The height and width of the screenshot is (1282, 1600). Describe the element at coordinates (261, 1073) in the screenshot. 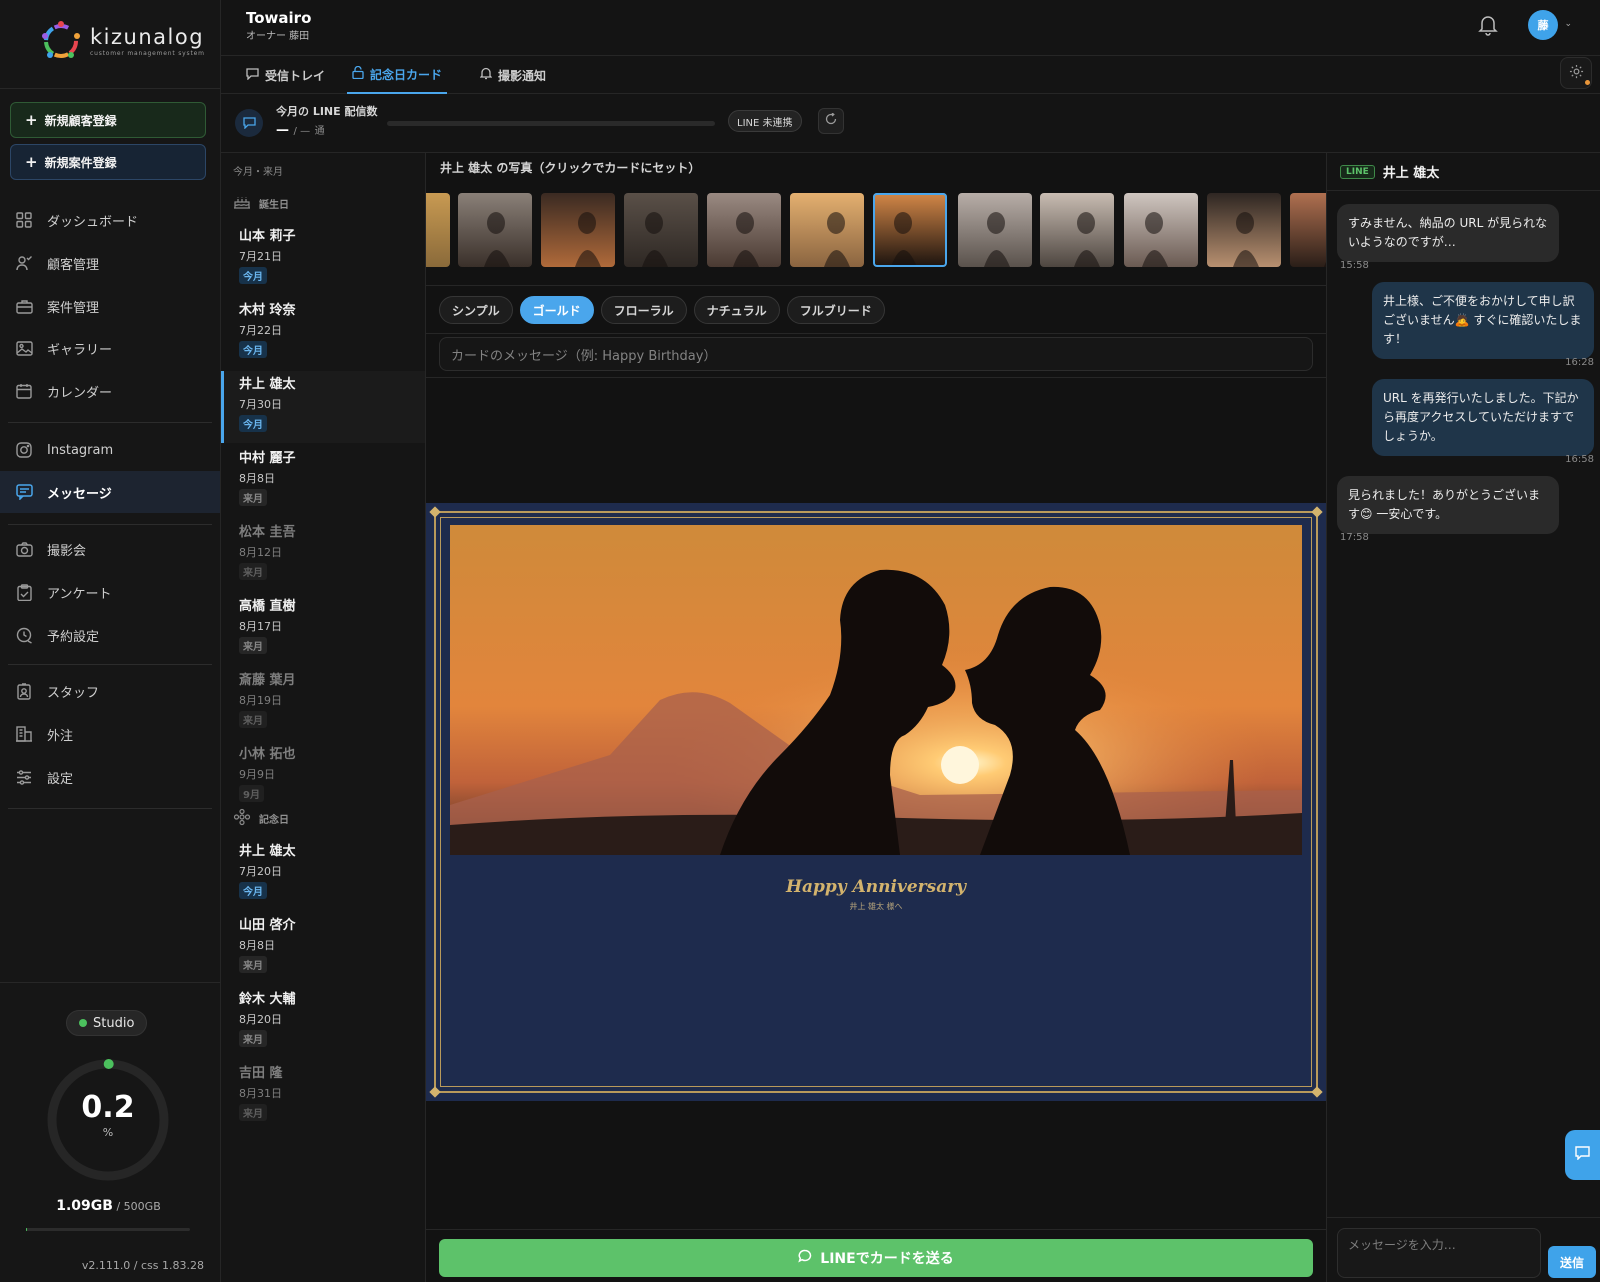

I see `person-name: 吉田 隆` at that location.